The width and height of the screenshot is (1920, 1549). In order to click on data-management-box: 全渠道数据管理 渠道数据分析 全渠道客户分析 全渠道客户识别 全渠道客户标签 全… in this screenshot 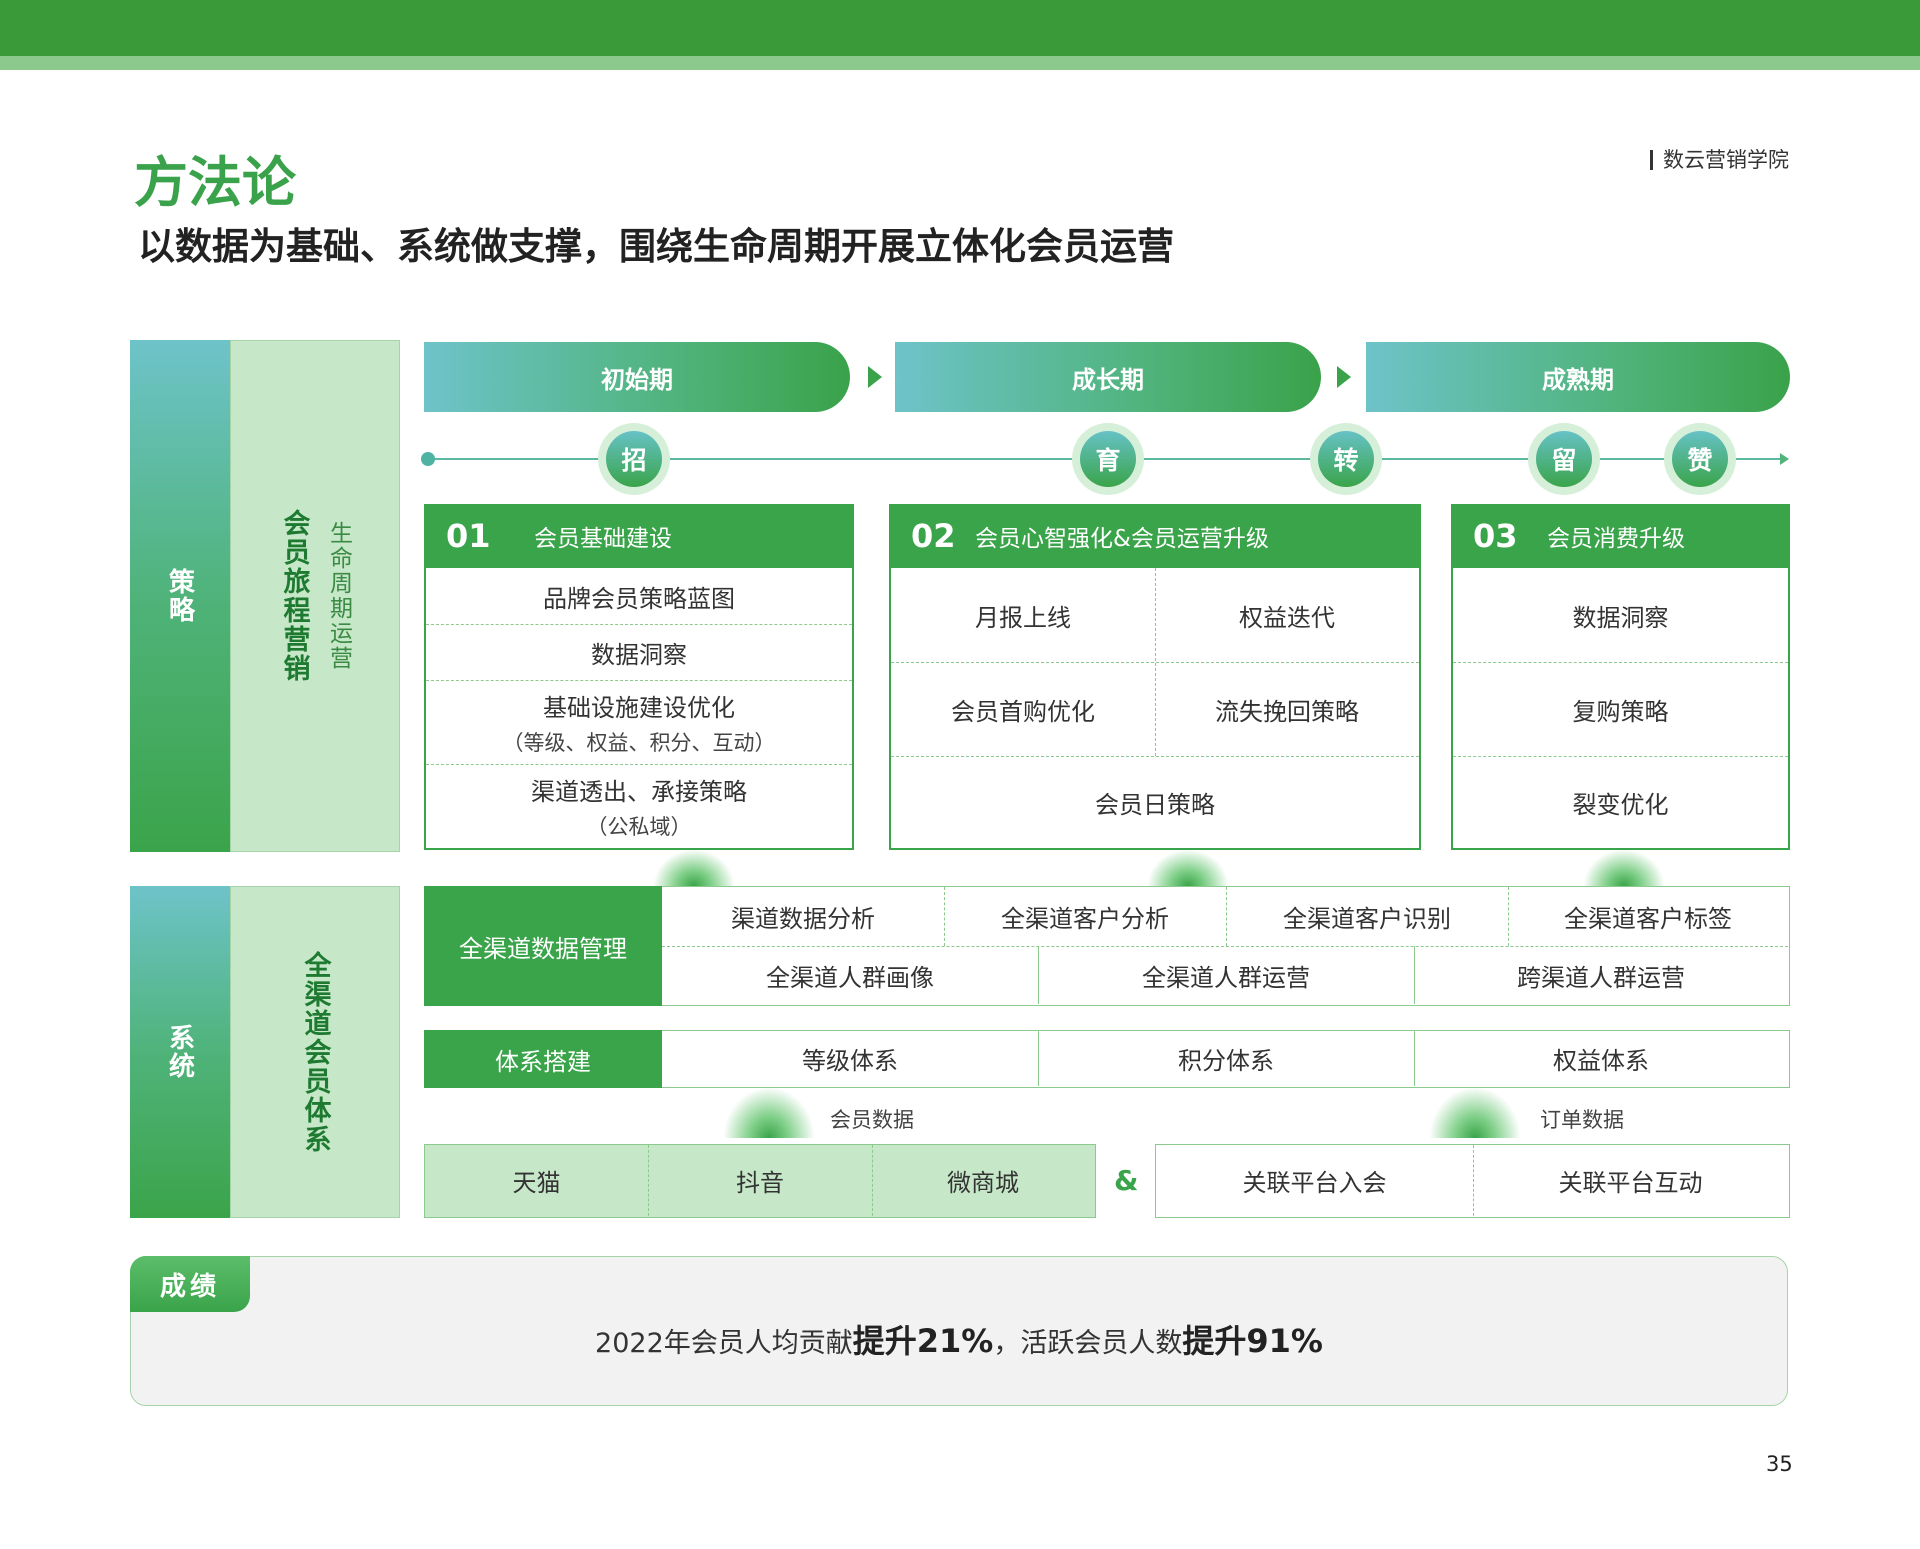, I will do `click(1107, 946)`.